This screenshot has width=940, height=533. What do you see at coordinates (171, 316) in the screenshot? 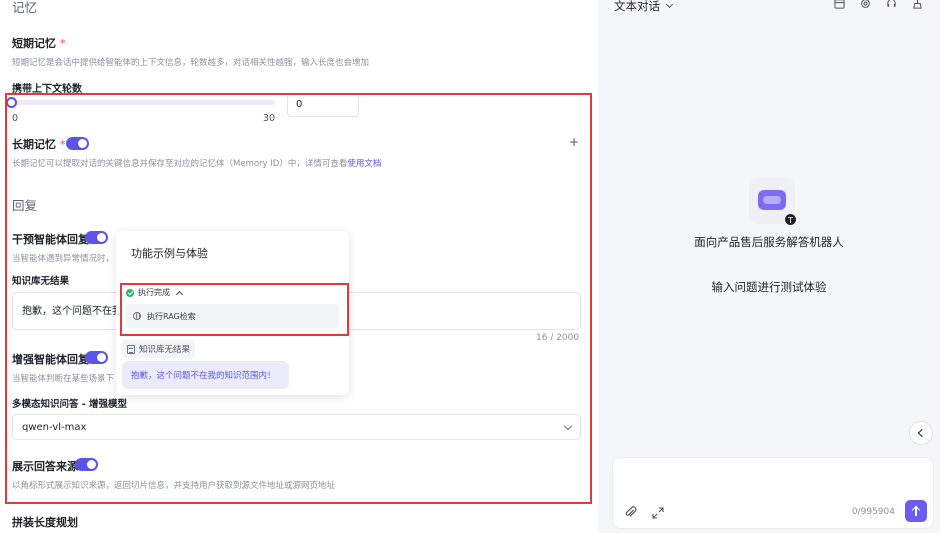
I see `rag-step-text: 执行RAG检索` at bounding box center [171, 316].